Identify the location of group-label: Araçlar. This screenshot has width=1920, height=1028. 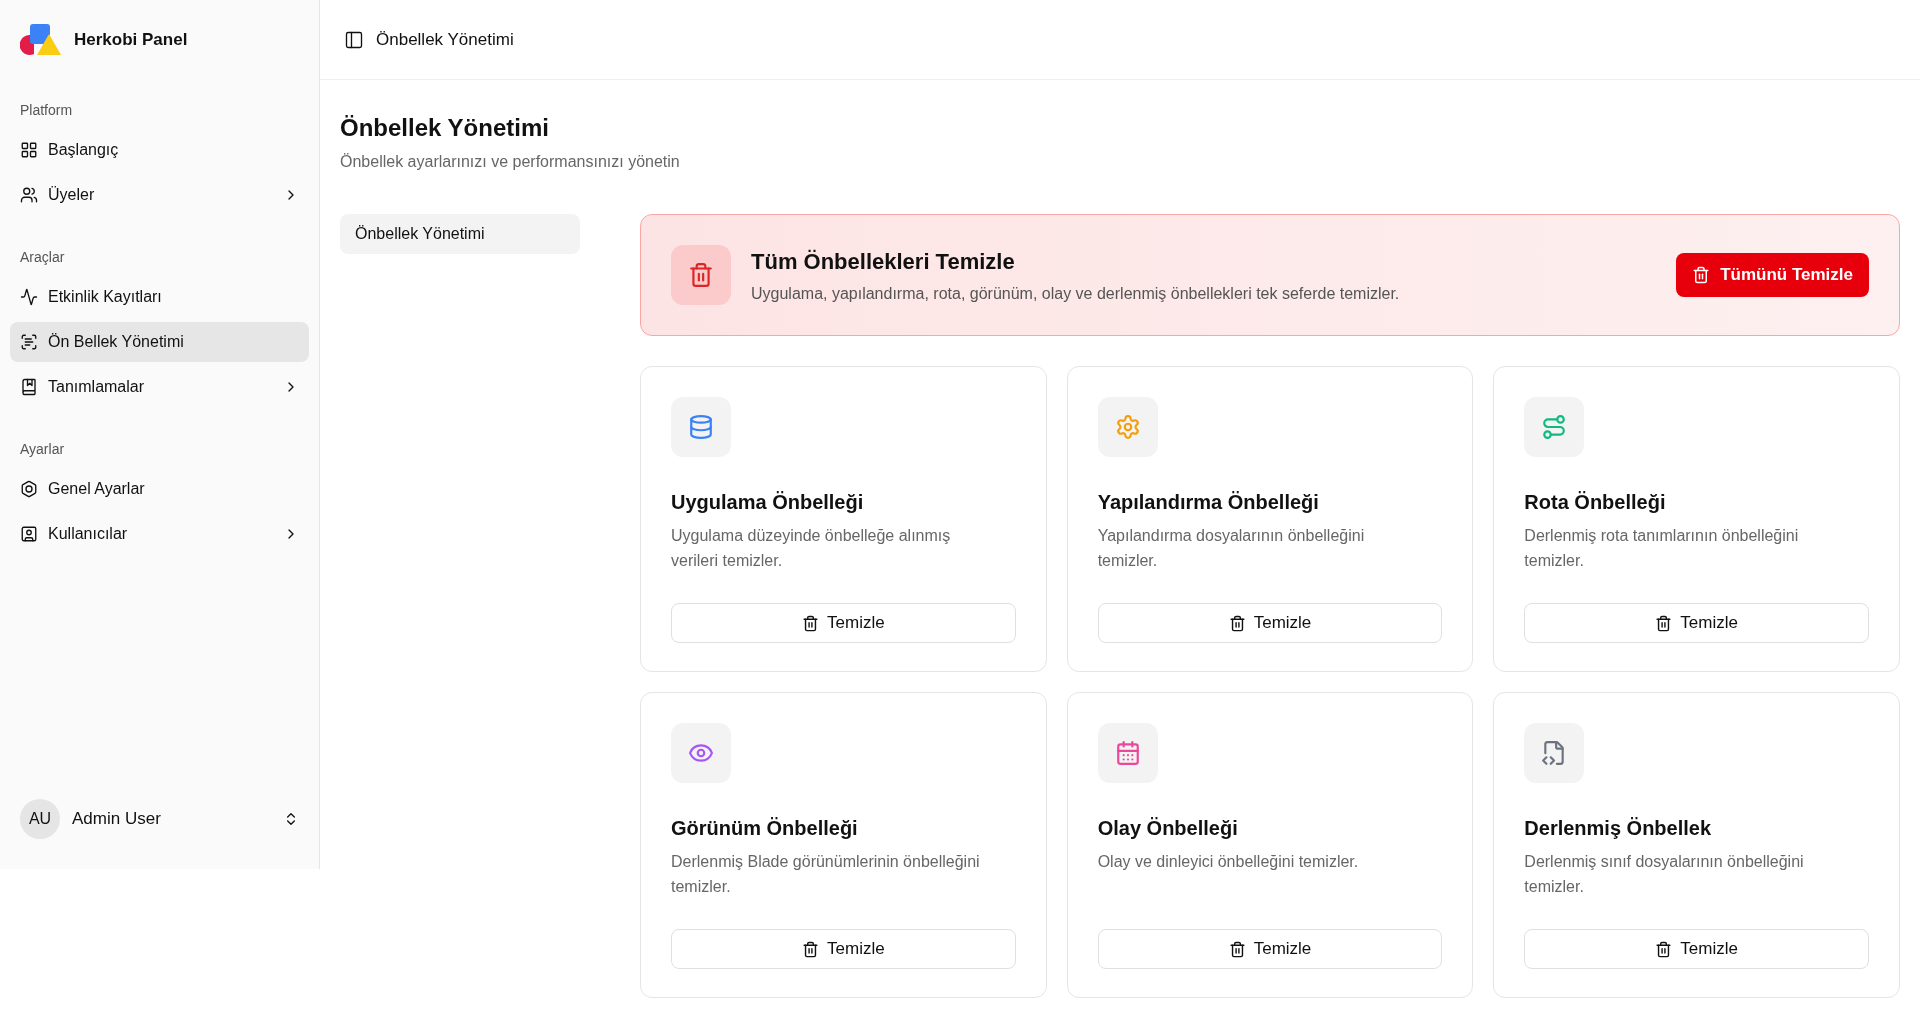
(42, 257).